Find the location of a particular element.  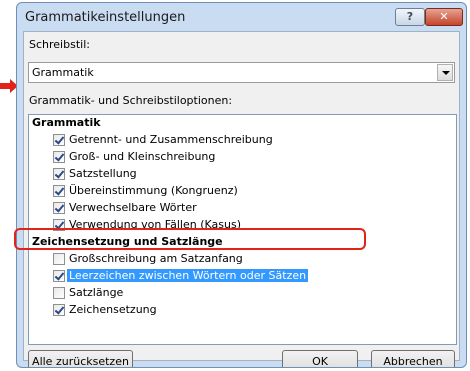

reset-all-button: Alle zurücksetzen is located at coordinates (80, 358).